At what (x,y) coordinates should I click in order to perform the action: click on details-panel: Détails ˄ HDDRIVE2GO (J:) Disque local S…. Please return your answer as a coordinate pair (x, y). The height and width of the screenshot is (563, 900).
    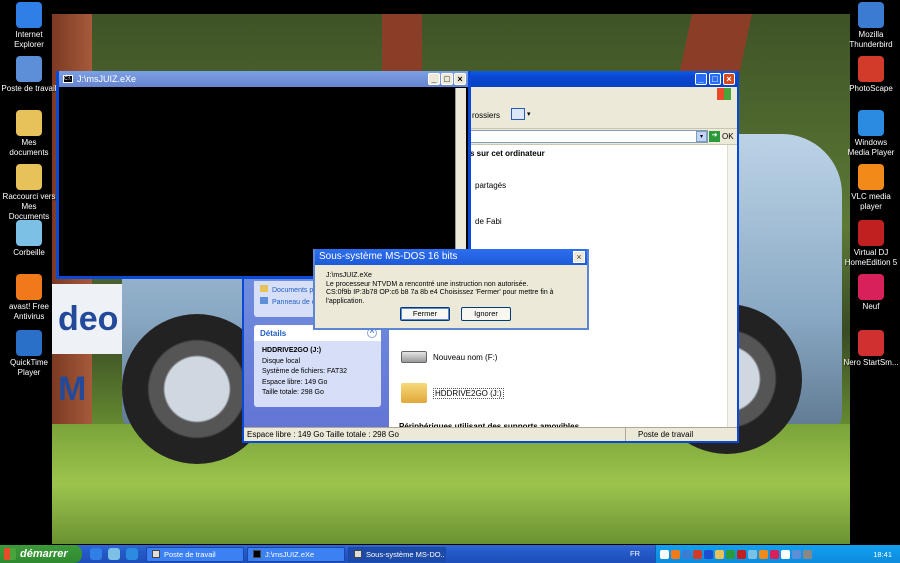
    Looking at the image, I should click on (317, 366).